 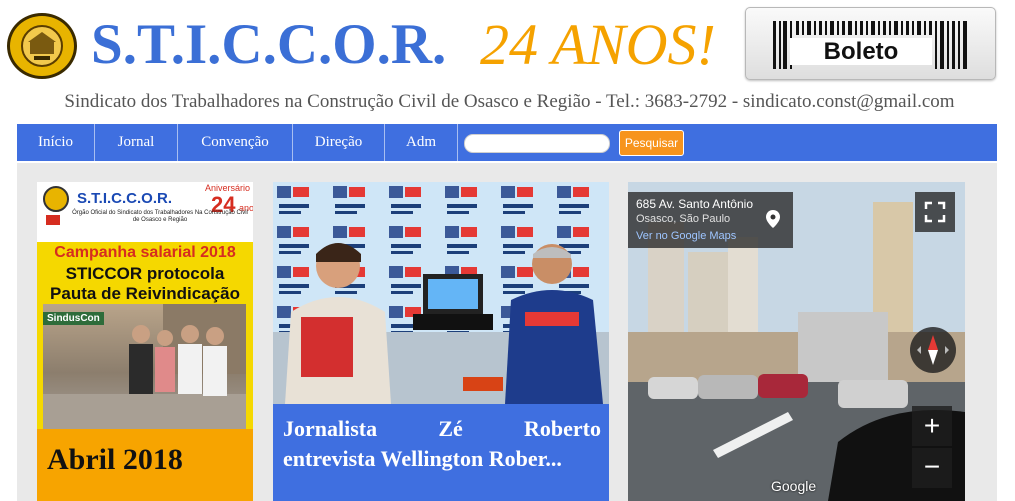 I want to click on studio-scene-icon, so click(x=441, y=293).